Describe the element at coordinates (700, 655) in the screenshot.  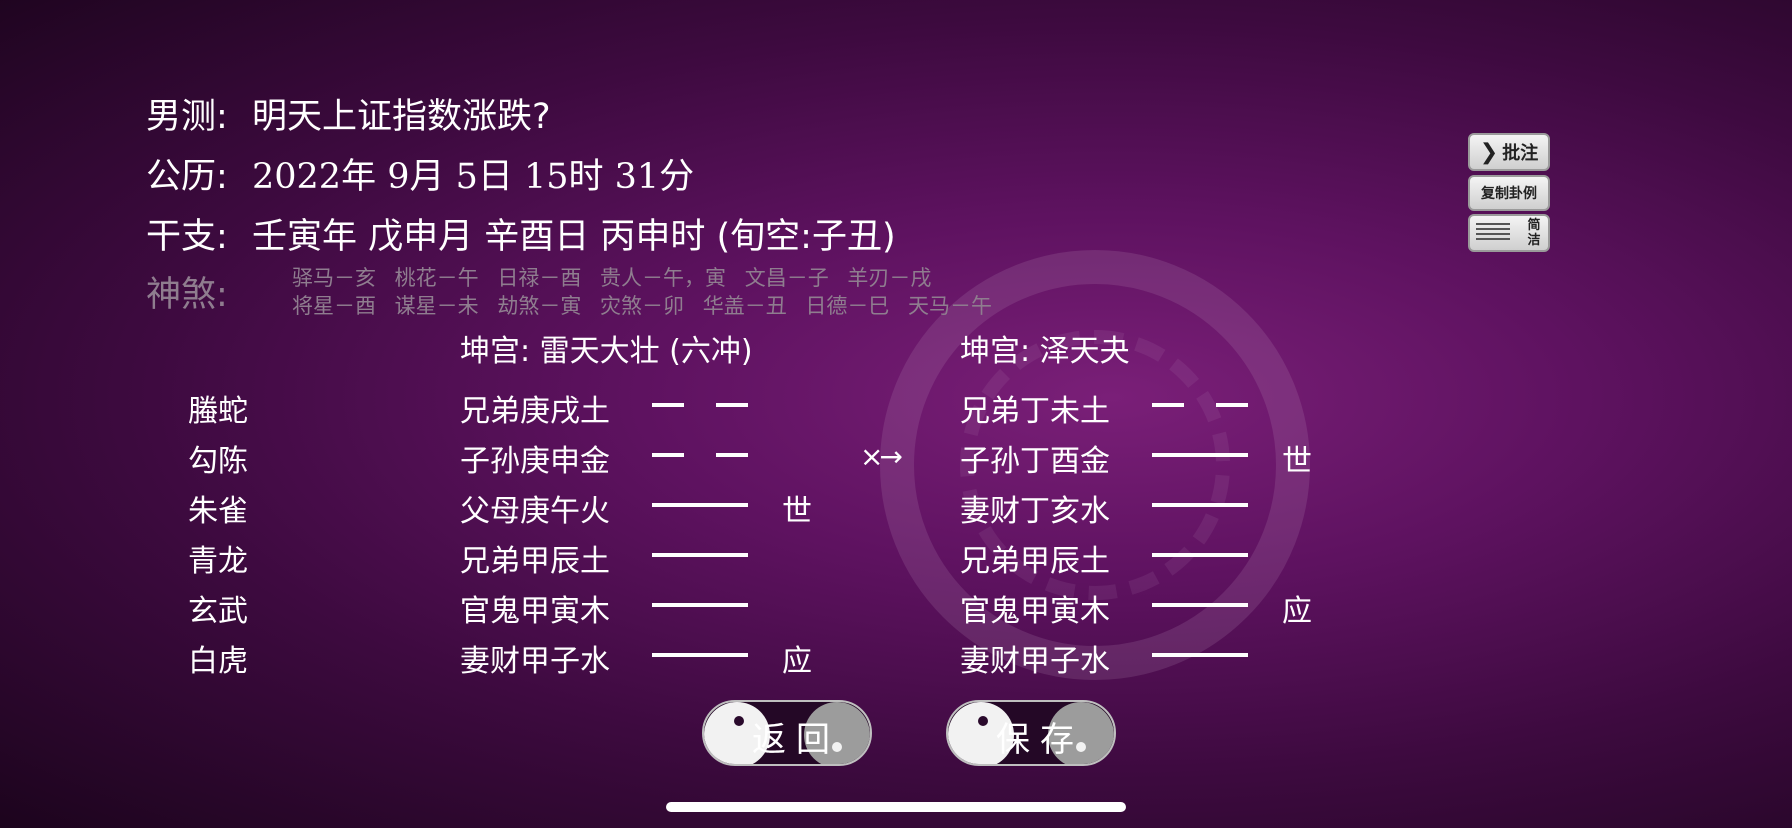
I see `ben-yao-6-yang` at that location.